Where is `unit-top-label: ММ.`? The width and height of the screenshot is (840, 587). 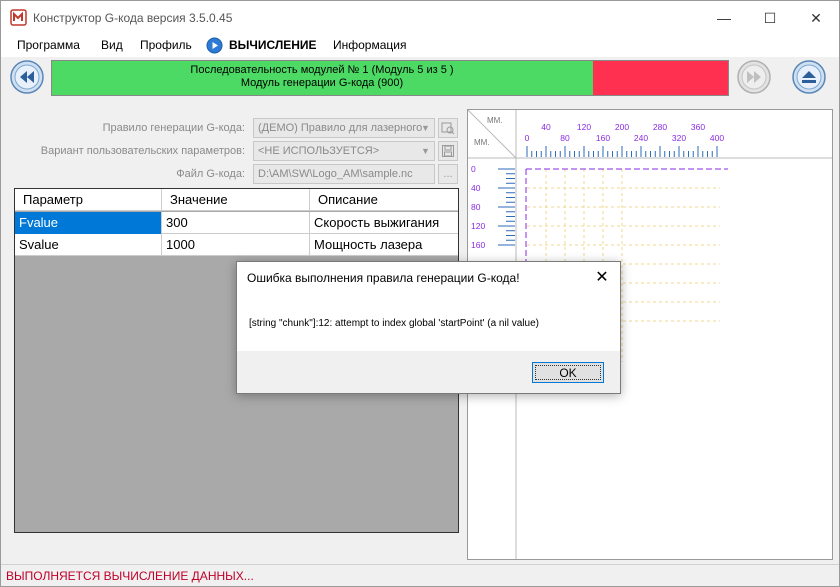
unit-top-label: ММ. is located at coordinates (495, 120).